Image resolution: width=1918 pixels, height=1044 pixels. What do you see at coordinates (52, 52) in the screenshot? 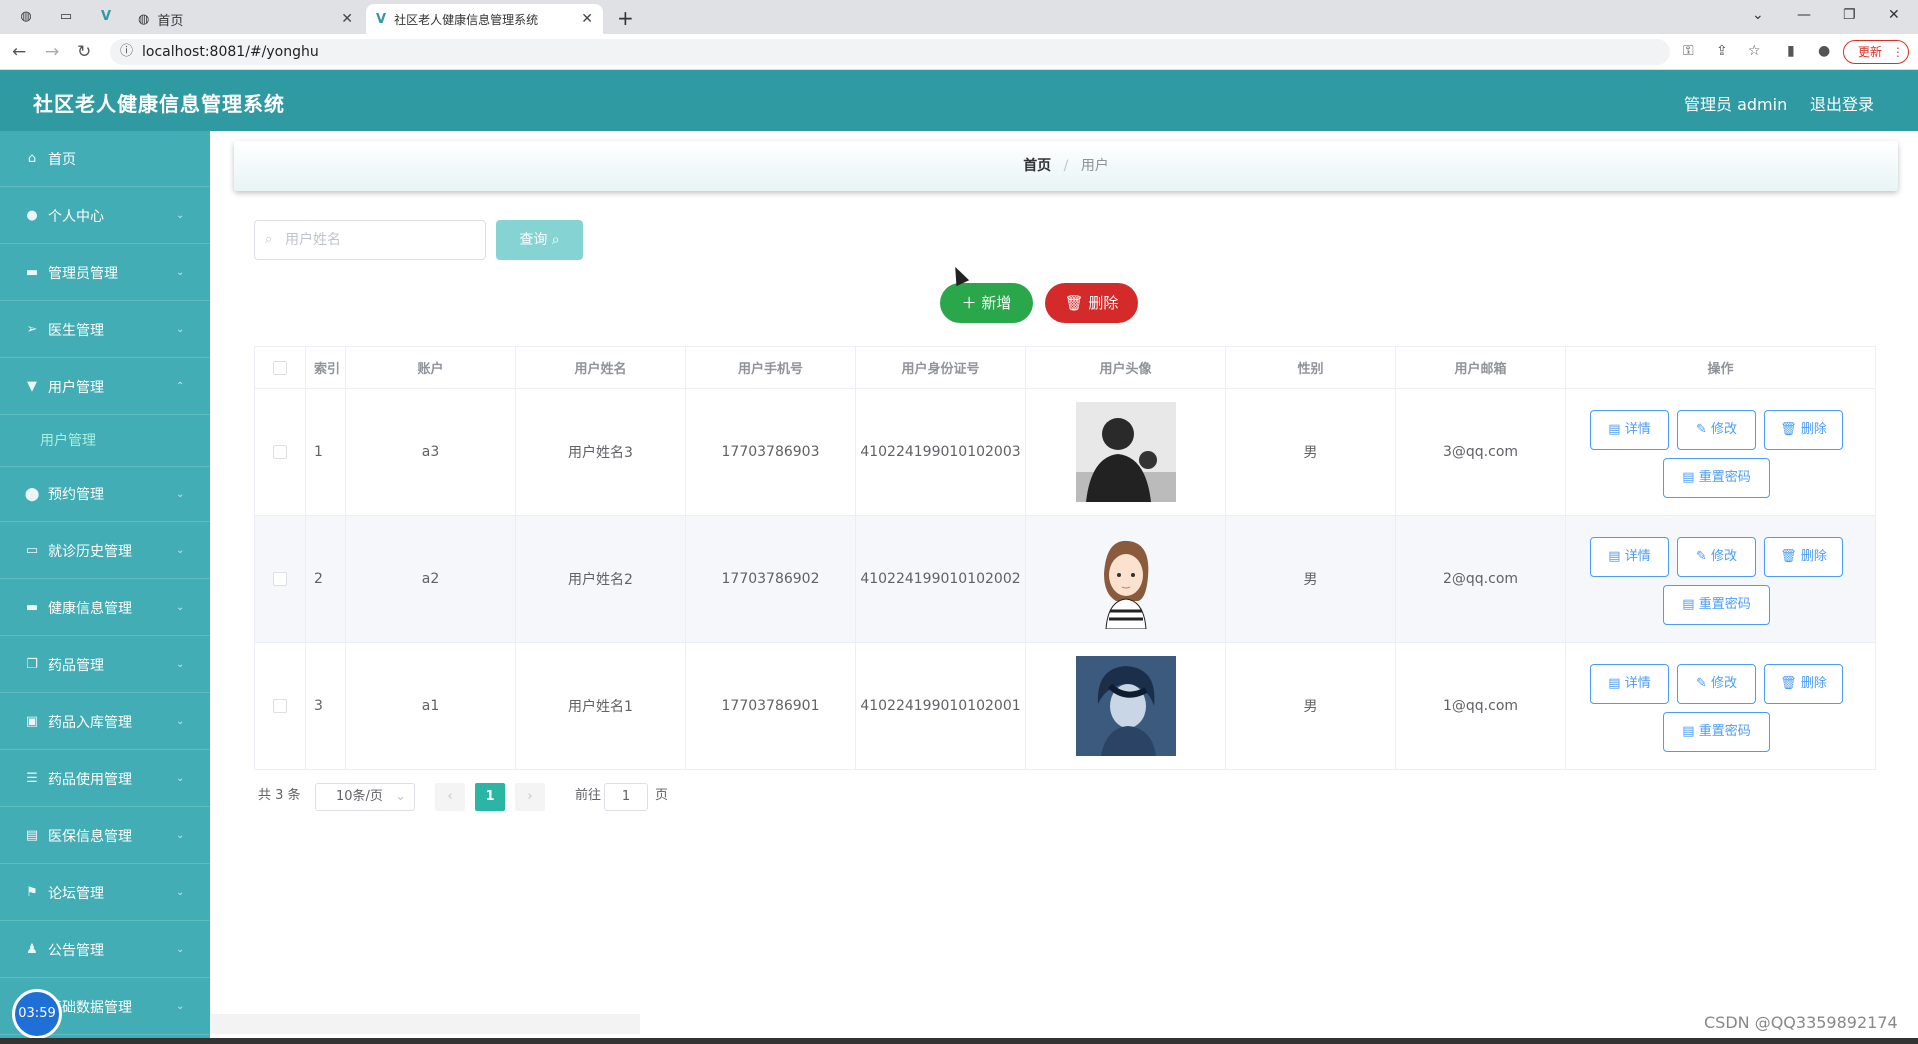
I see `forward-icon: →` at bounding box center [52, 52].